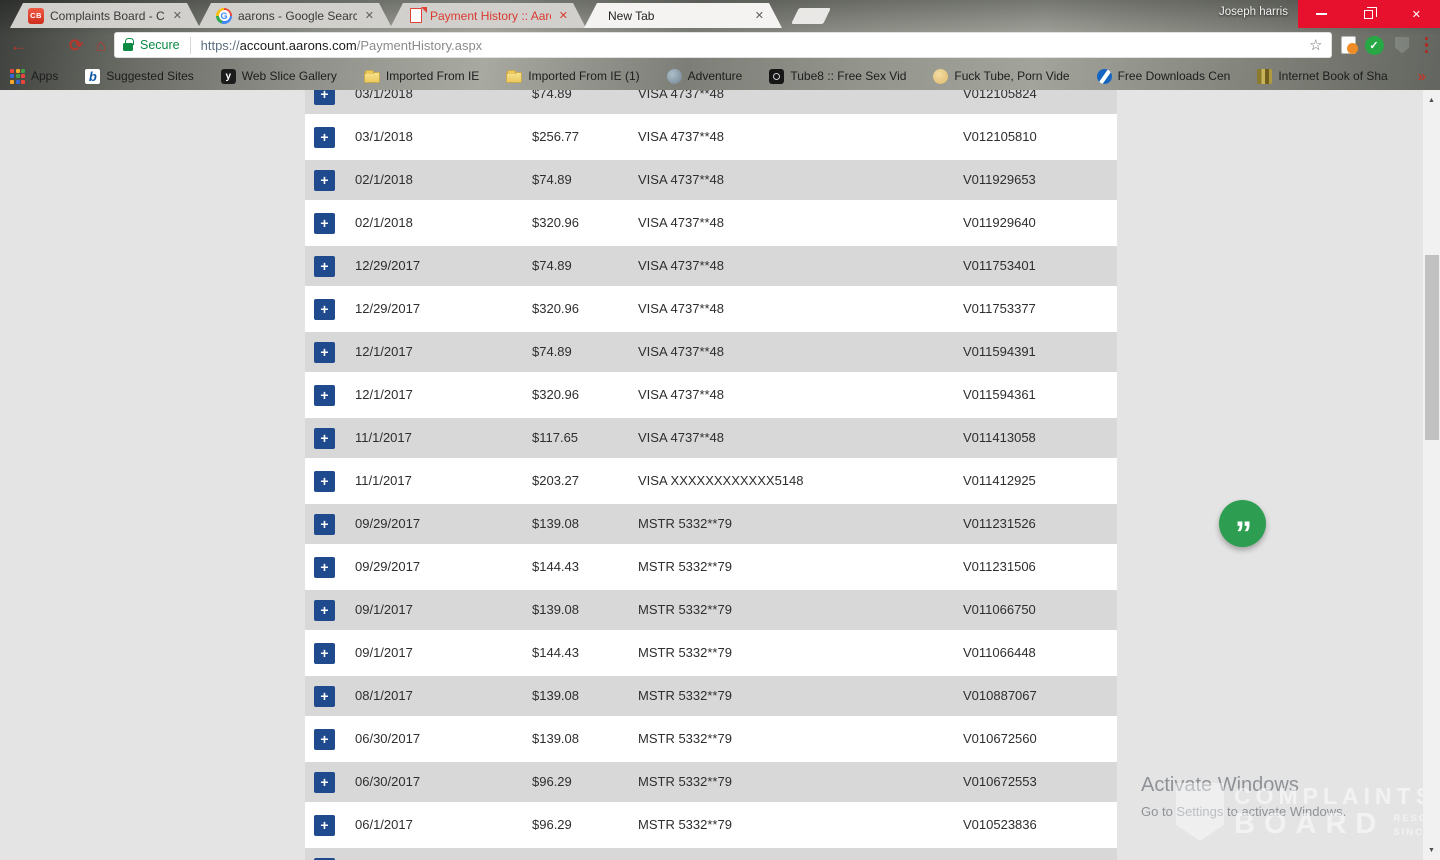  What do you see at coordinates (295, 15) in the screenshot?
I see `tab-google-search: aarons - Google Search ✕` at bounding box center [295, 15].